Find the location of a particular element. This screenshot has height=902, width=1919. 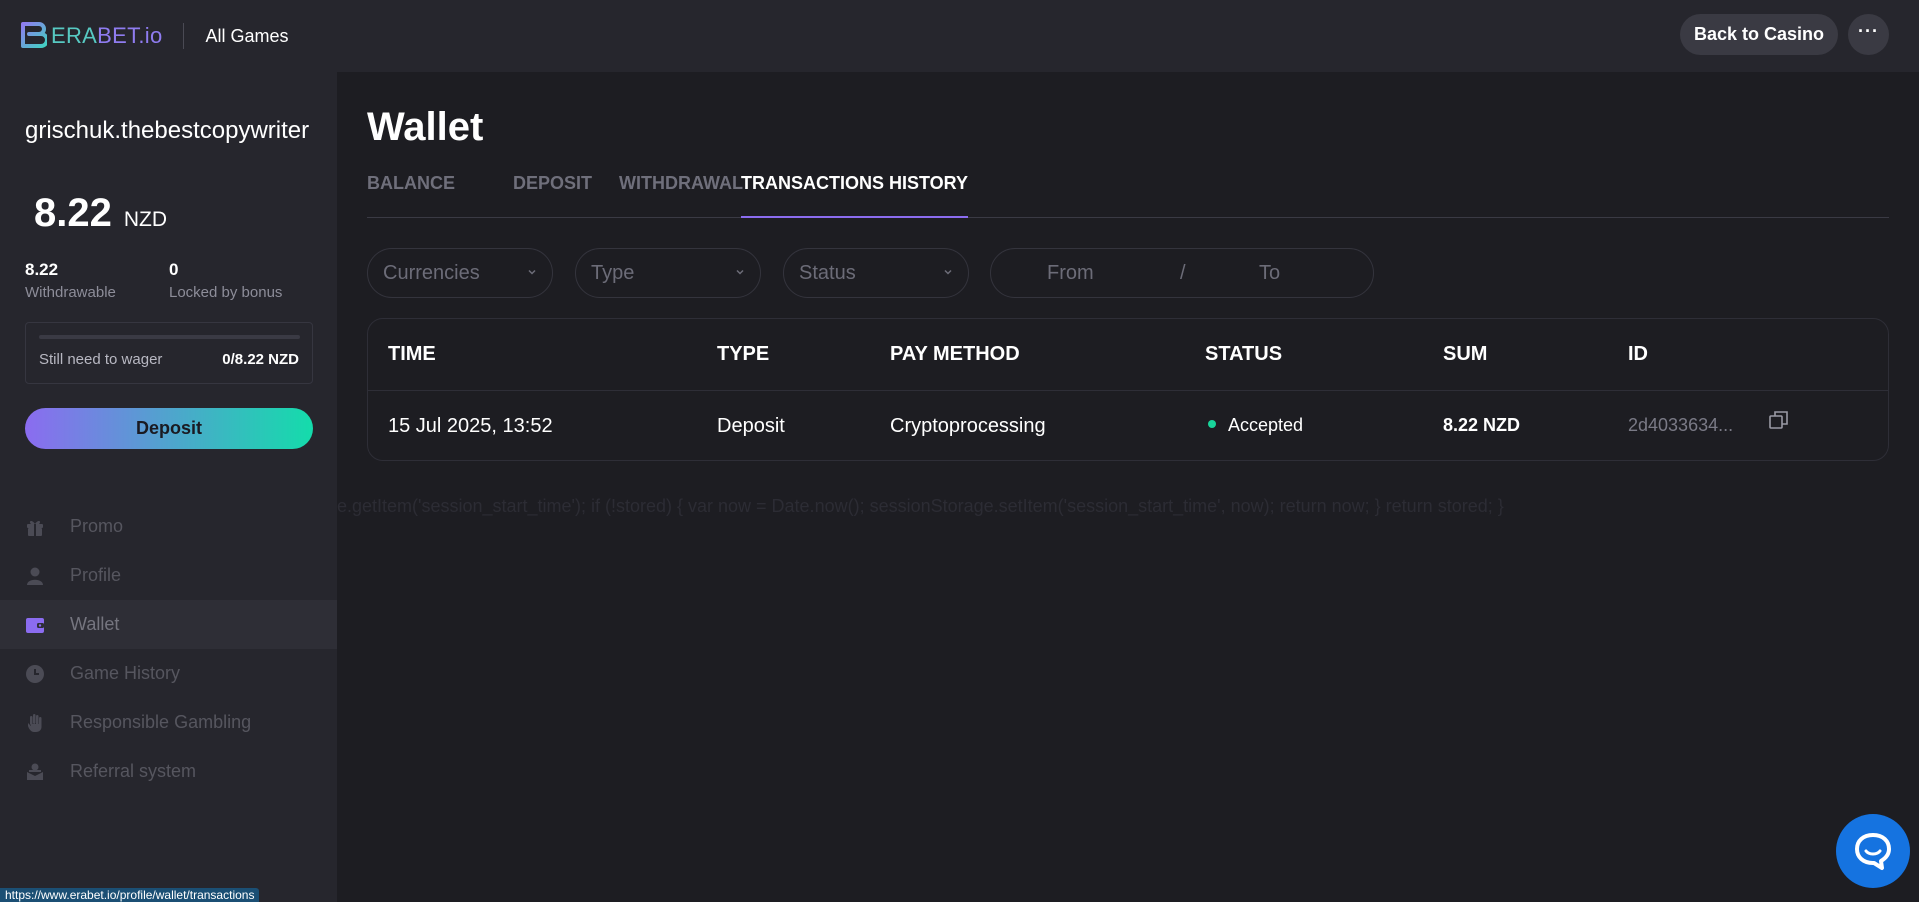

tab-withdrawal: WITHDRAWAL is located at coordinates (681, 195).